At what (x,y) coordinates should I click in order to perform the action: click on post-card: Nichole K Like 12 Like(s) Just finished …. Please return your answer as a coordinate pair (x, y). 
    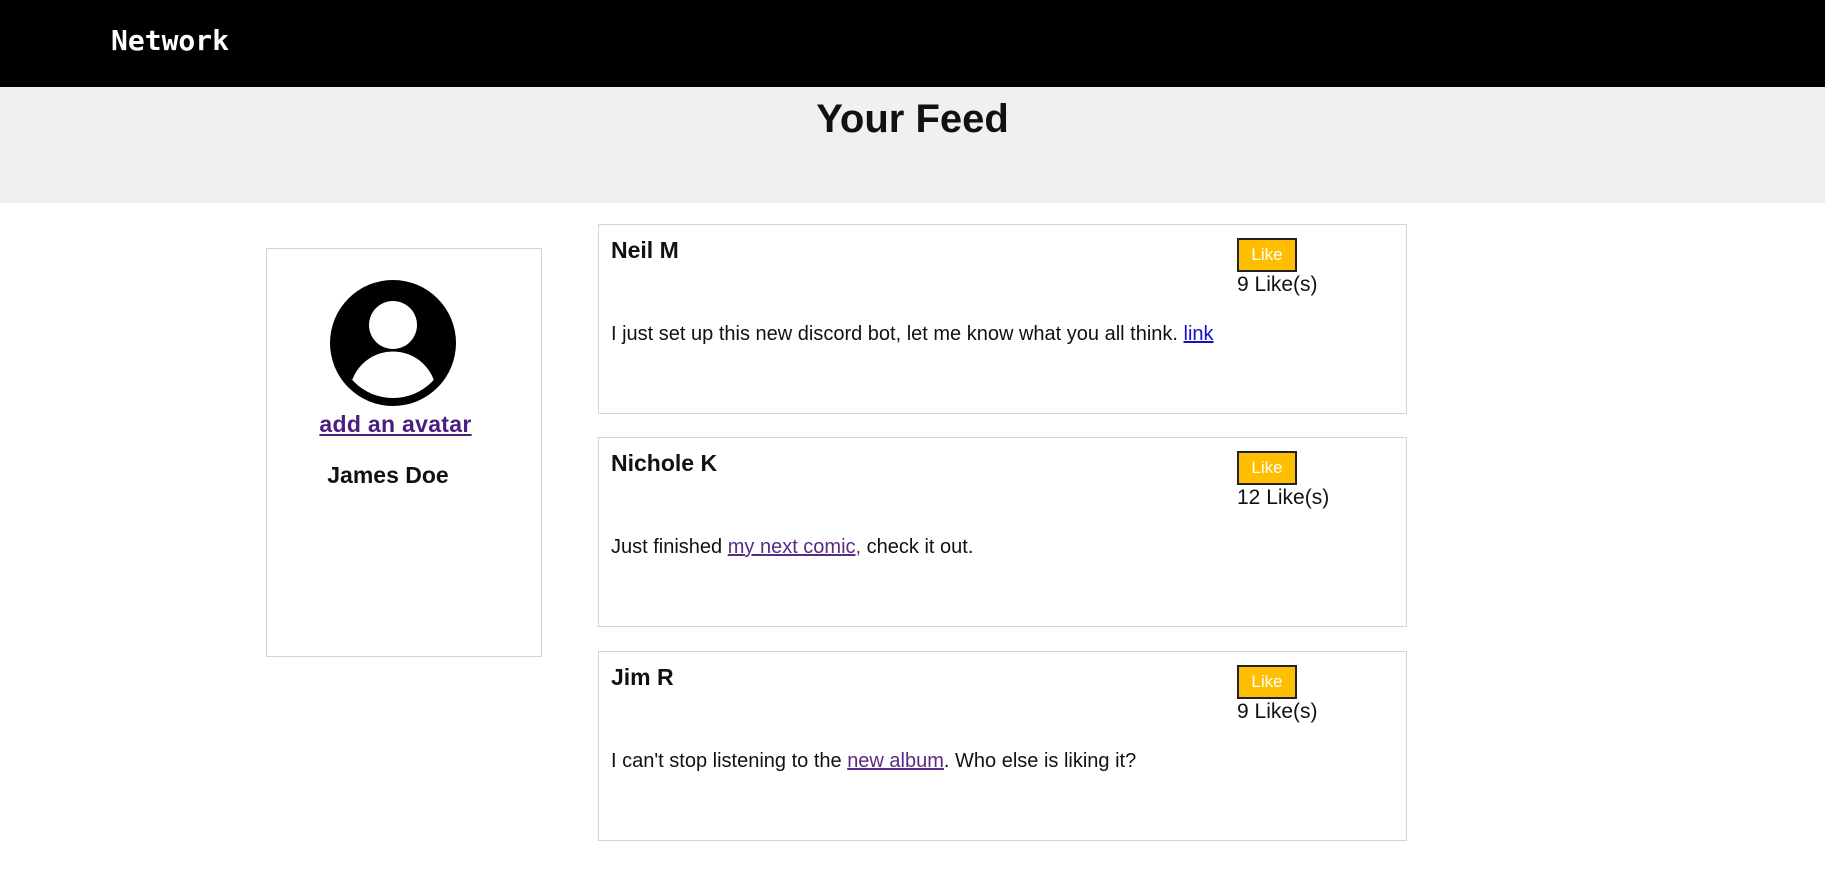
    Looking at the image, I should click on (1002, 532).